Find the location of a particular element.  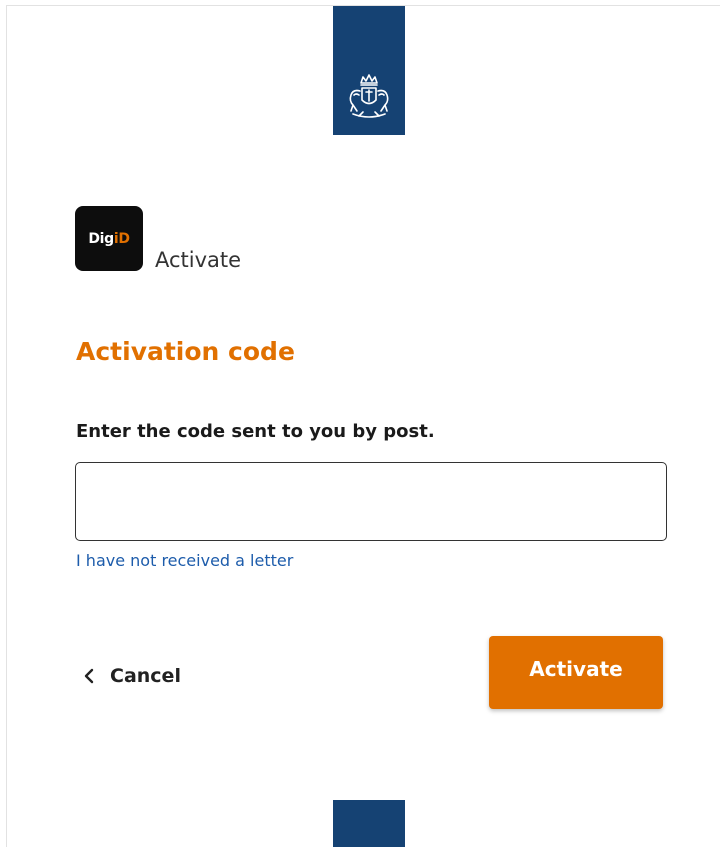

activation-code-label: Enter the code sent to you by post. is located at coordinates (255, 431).